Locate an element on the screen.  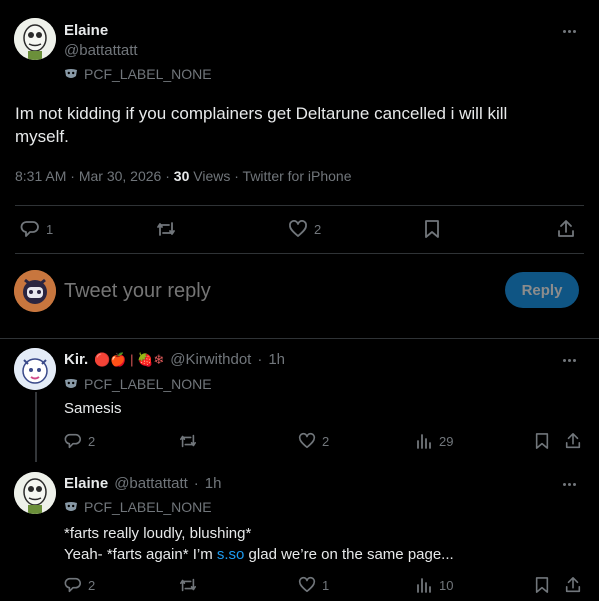
current-user-avatar is located at coordinates (35, 291).